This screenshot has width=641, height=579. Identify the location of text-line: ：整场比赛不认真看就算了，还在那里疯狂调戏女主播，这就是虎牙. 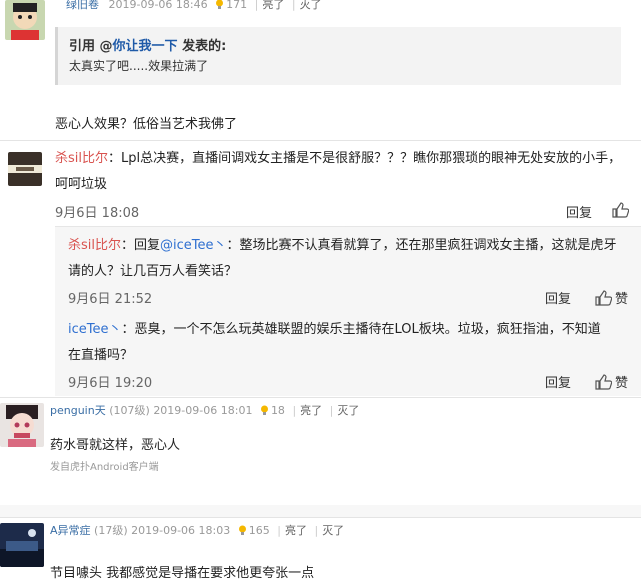
(421, 245).